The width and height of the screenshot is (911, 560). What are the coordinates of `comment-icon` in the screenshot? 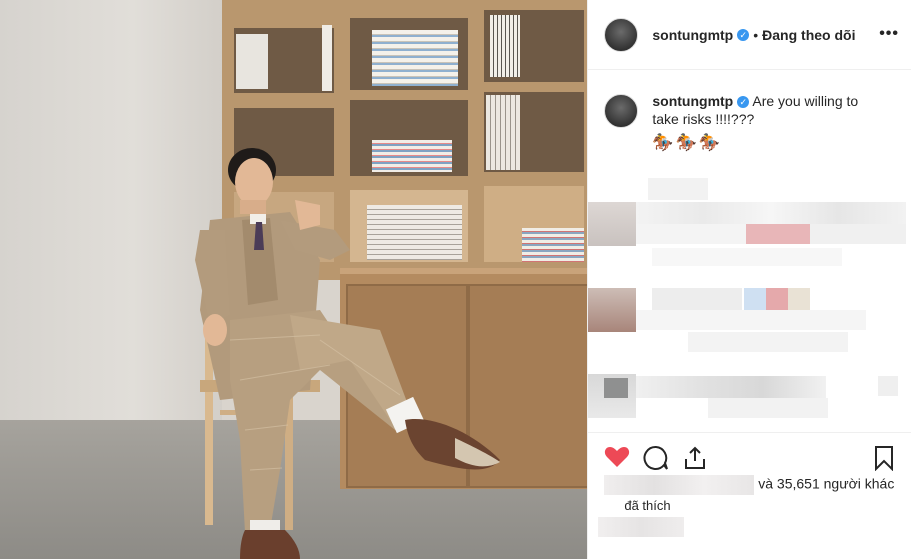 It's located at (656, 458).